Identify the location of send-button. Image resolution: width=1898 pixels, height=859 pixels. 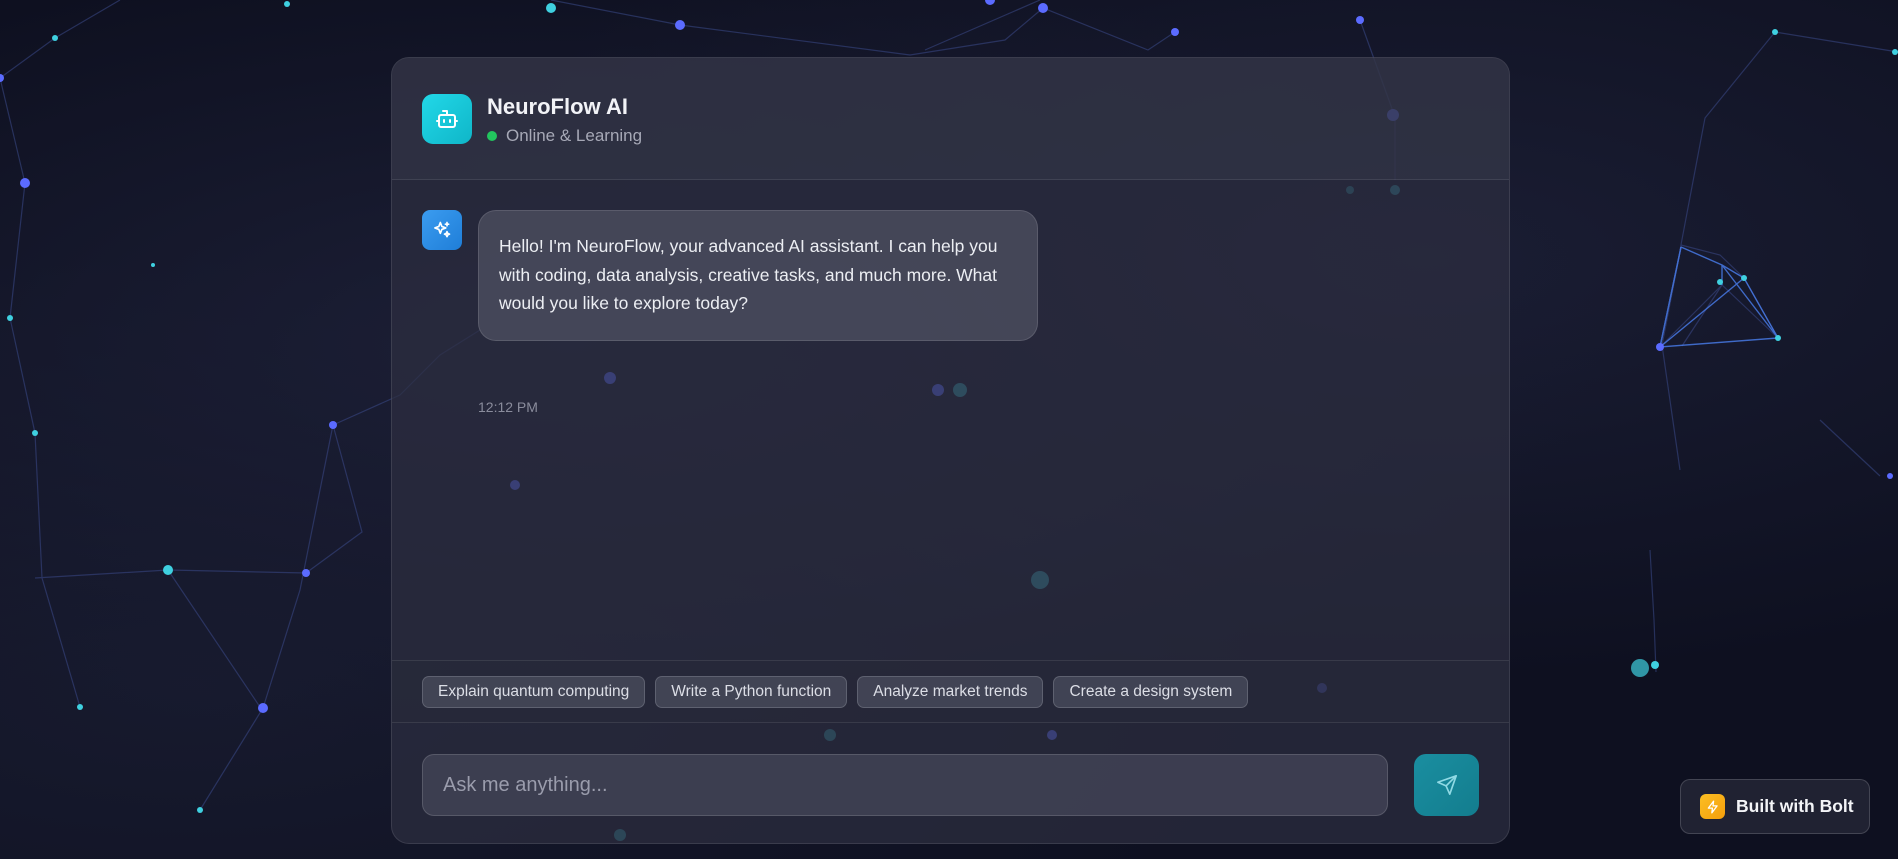
(1446, 785).